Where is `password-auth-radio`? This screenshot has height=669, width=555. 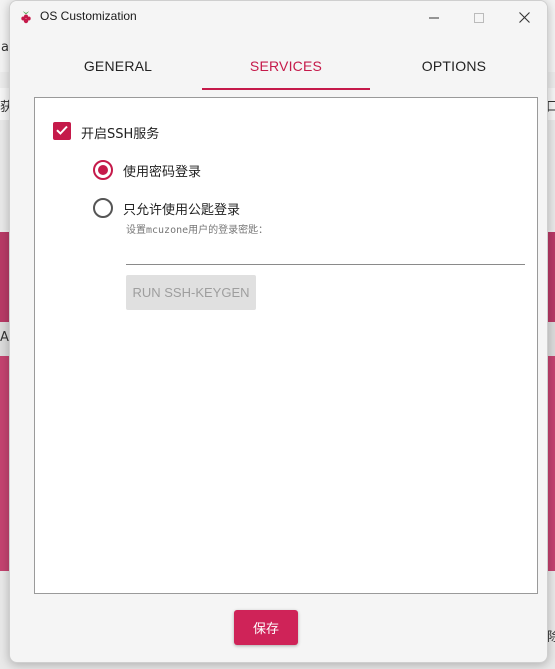 password-auth-radio is located at coordinates (103, 170).